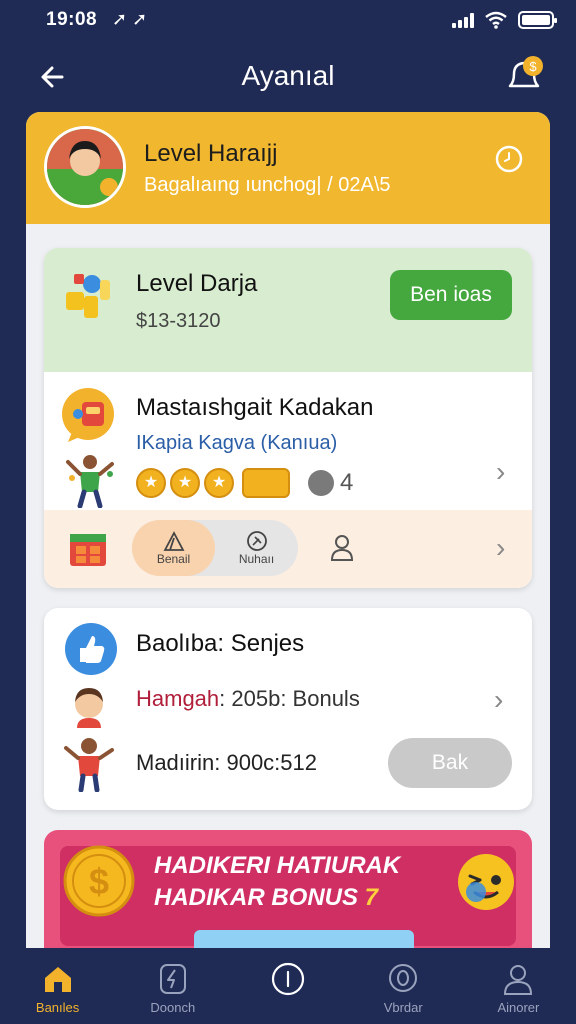 The height and width of the screenshot is (1024, 576). I want to click on profile-name: Level Haraıjj, so click(211, 153).